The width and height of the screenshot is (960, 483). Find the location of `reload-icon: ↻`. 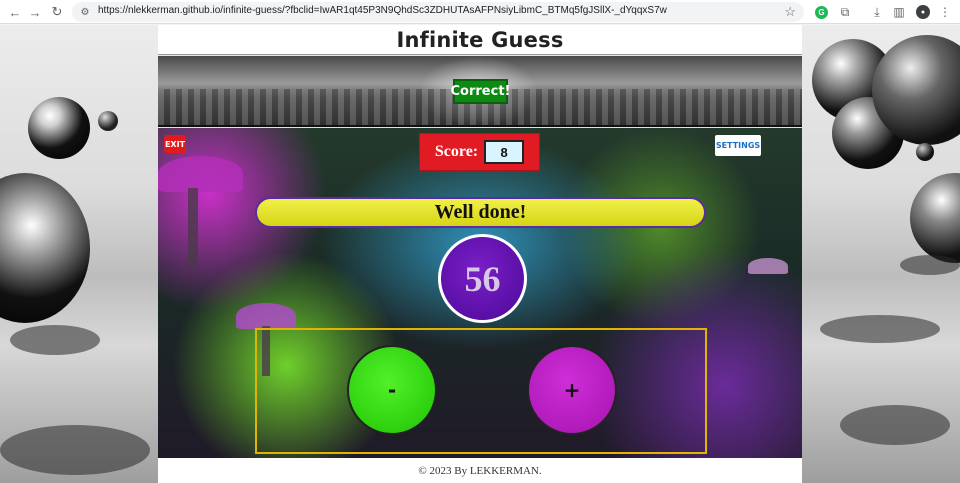

reload-icon: ↻ is located at coordinates (57, 12).